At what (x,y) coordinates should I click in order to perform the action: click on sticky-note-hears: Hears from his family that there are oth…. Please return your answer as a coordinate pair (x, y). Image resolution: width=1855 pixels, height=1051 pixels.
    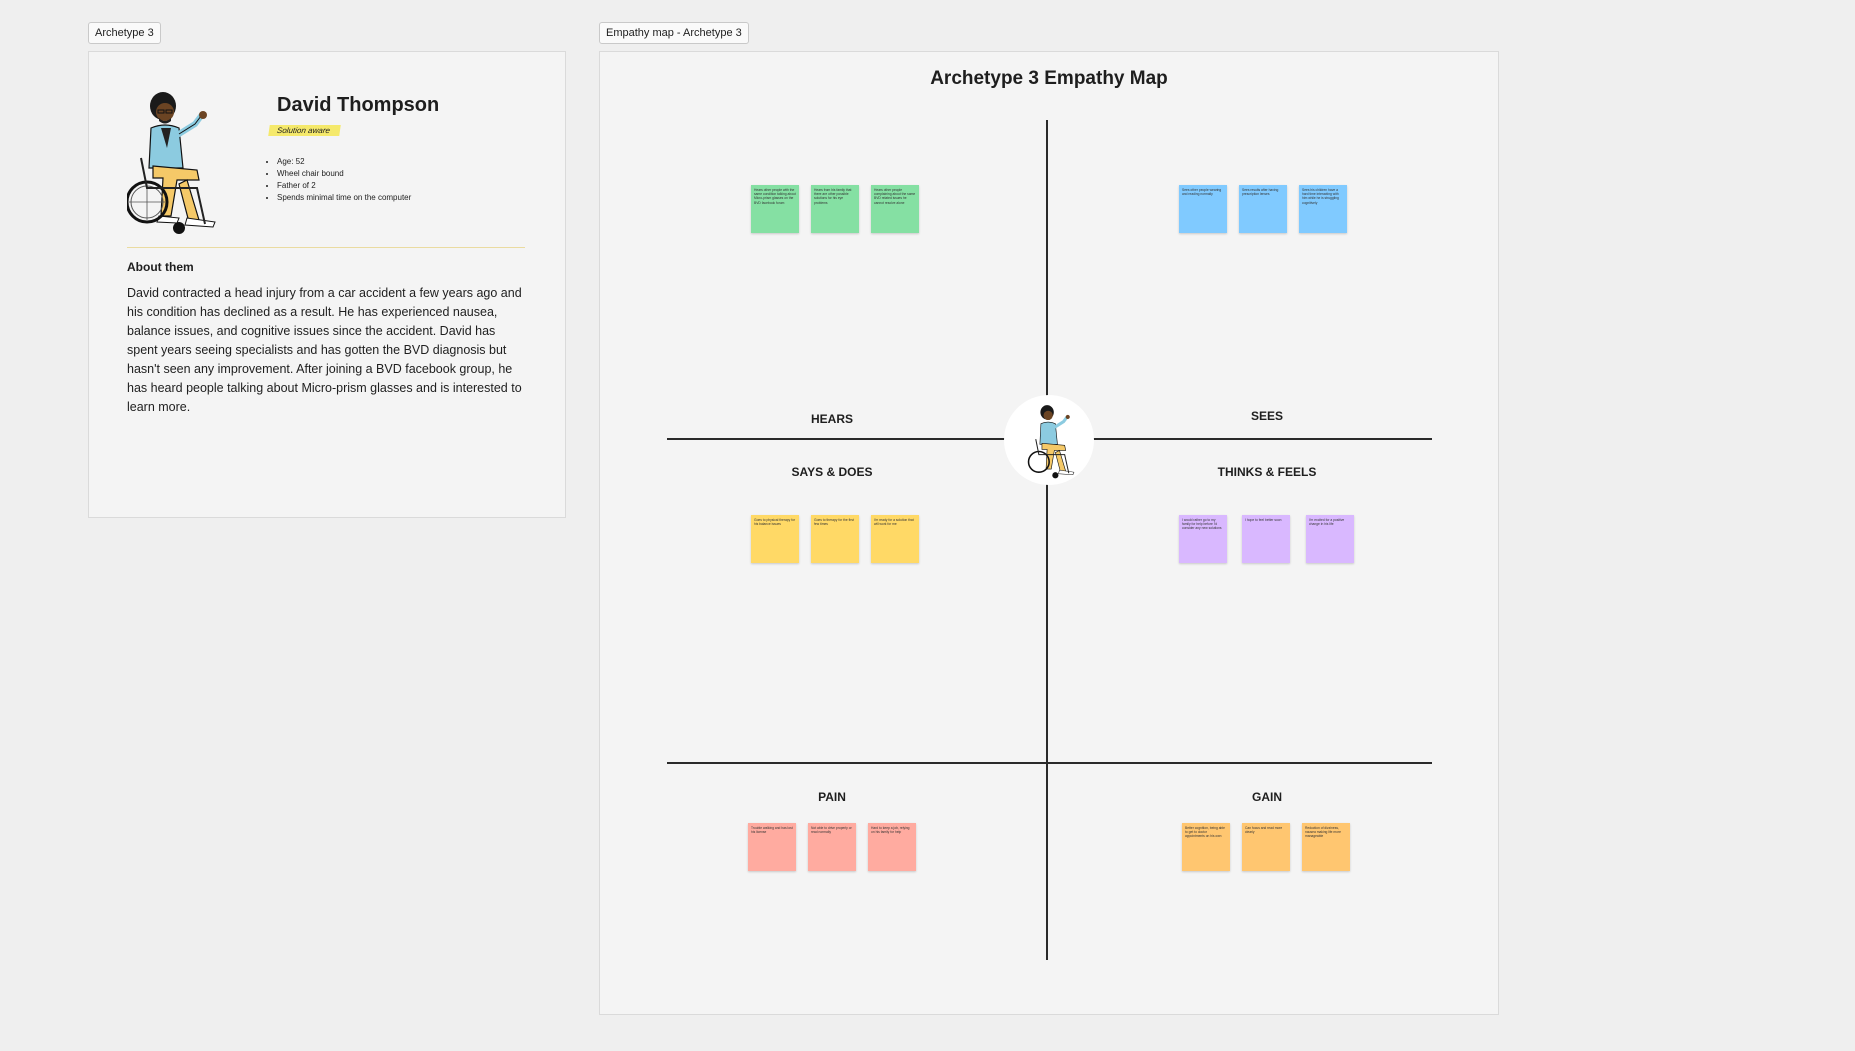
    Looking at the image, I should click on (835, 209).